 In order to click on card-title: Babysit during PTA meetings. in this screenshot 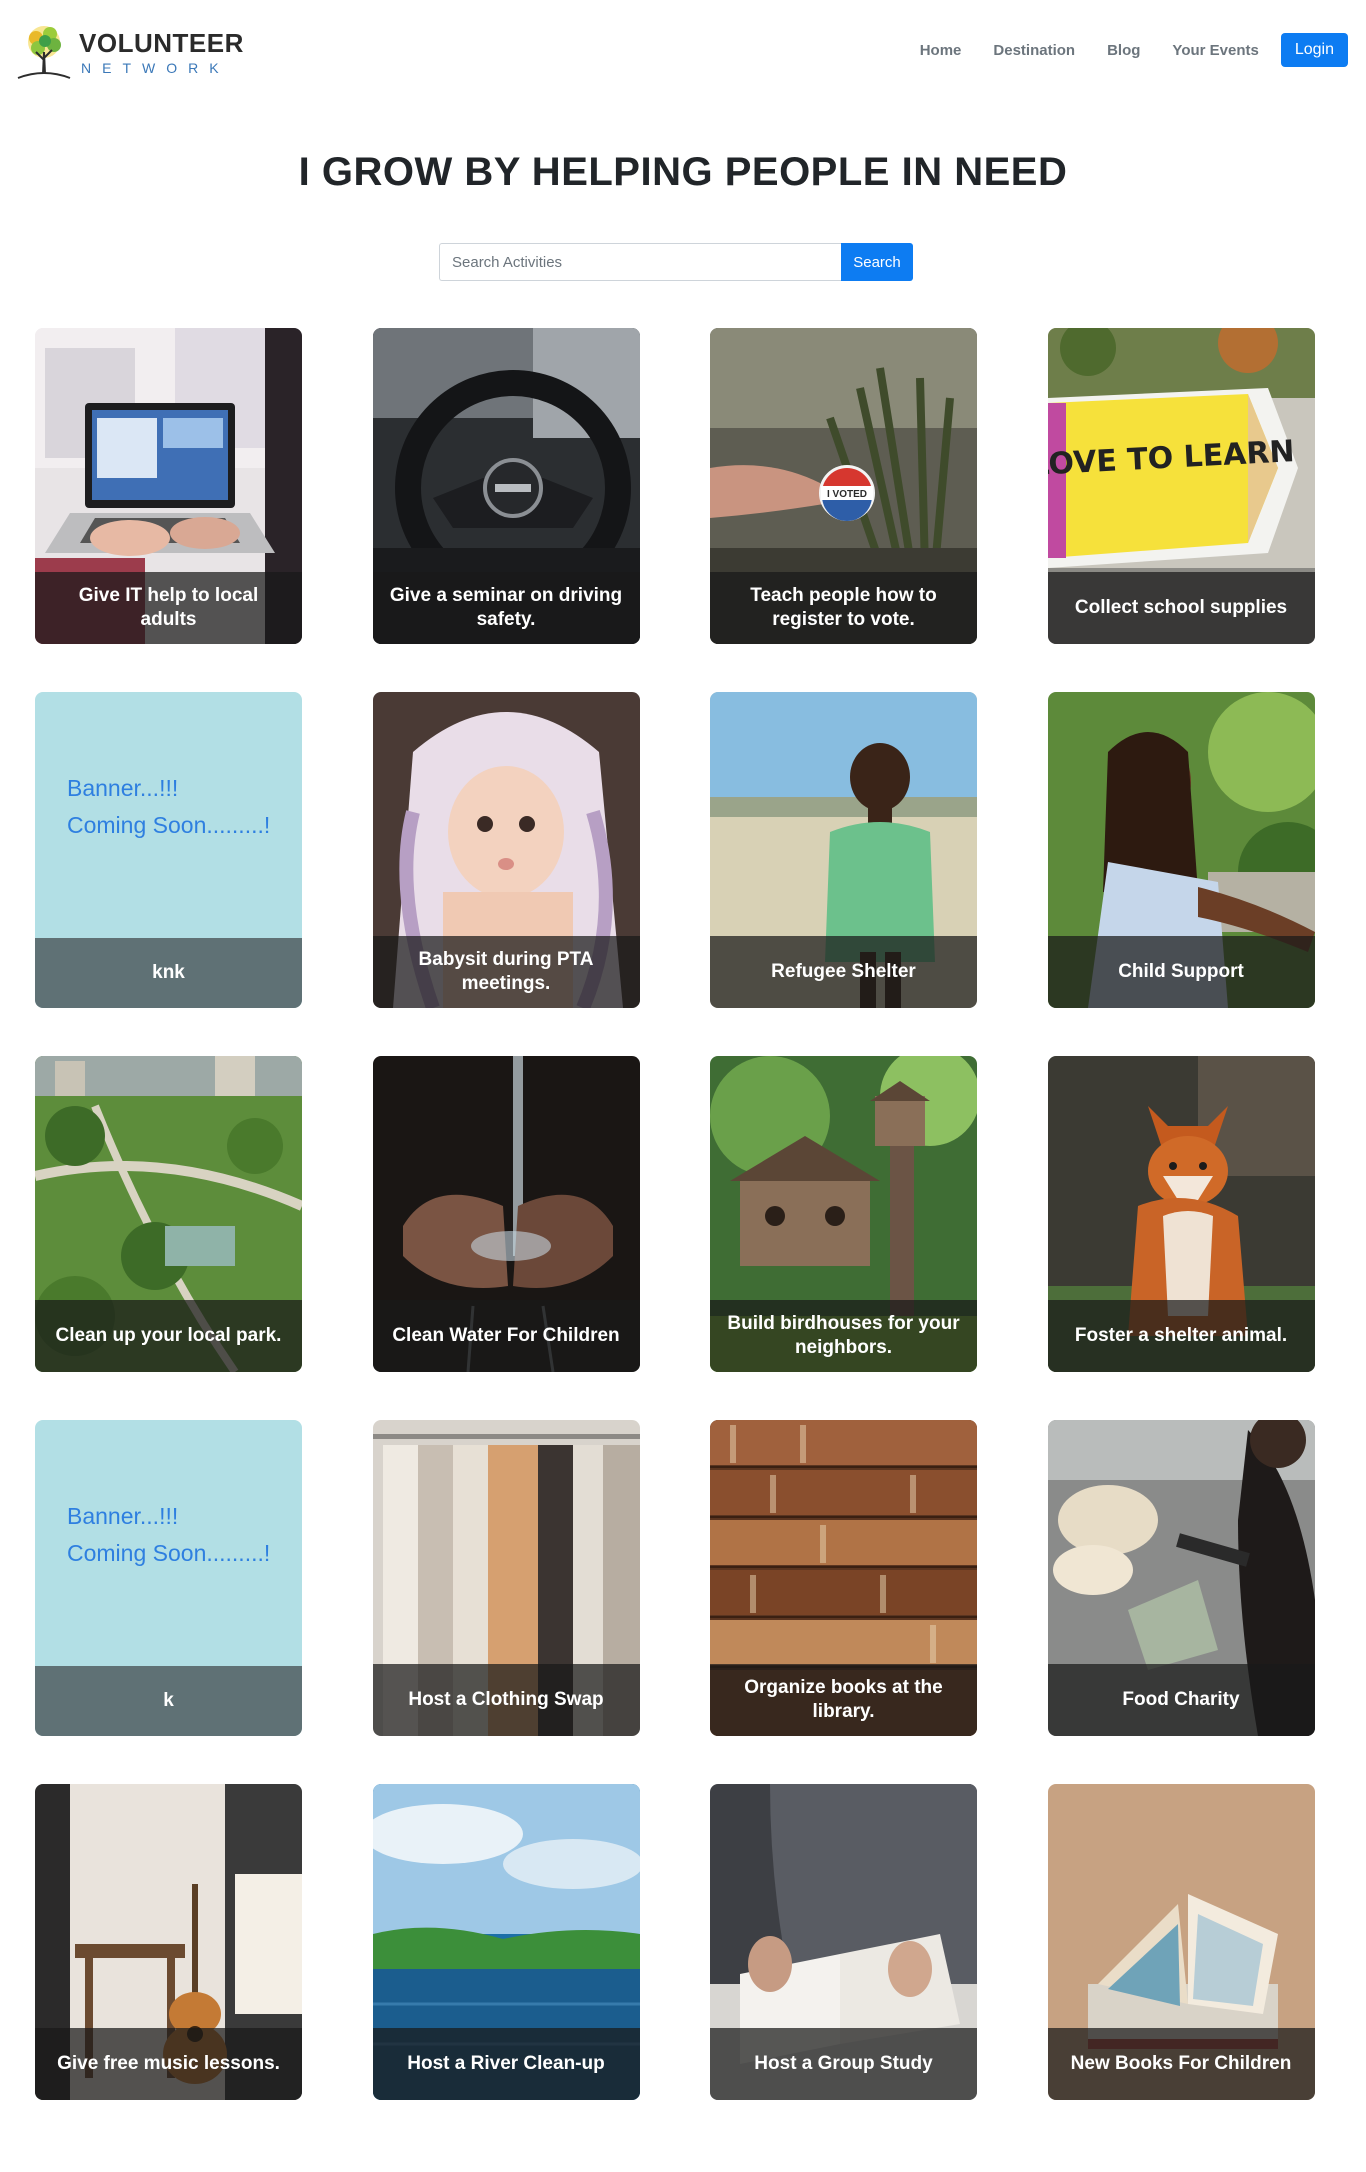, I will do `click(506, 972)`.